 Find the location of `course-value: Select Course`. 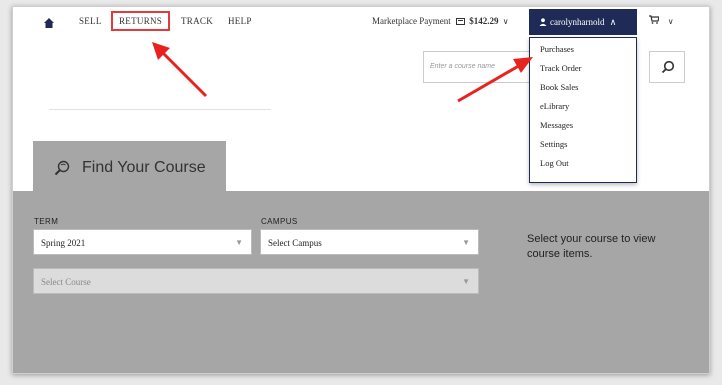

course-value: Select Course is located at coordinates (66, 282).